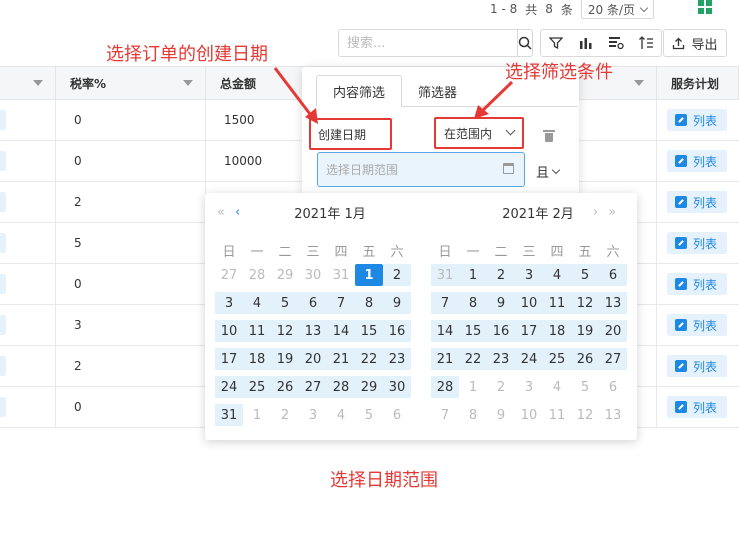 This screenshot has height=560, width=739. Describe the element at coordinates (559, 72) in the screenshot. I see `annotation-select-condition: 选择筛选条件` at that location.